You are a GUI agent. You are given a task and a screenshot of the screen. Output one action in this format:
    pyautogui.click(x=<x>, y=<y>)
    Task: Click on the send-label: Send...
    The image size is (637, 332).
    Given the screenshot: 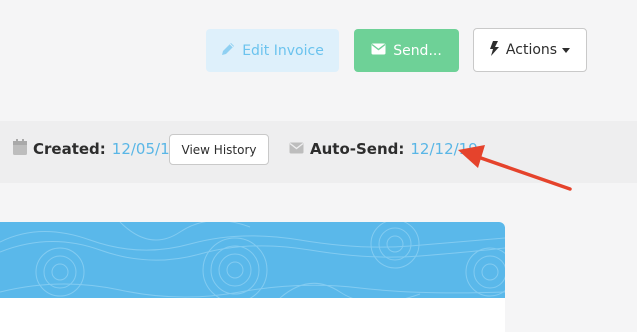 What is the action you would take?
    pyautogui.click(x=417, y=50)
    